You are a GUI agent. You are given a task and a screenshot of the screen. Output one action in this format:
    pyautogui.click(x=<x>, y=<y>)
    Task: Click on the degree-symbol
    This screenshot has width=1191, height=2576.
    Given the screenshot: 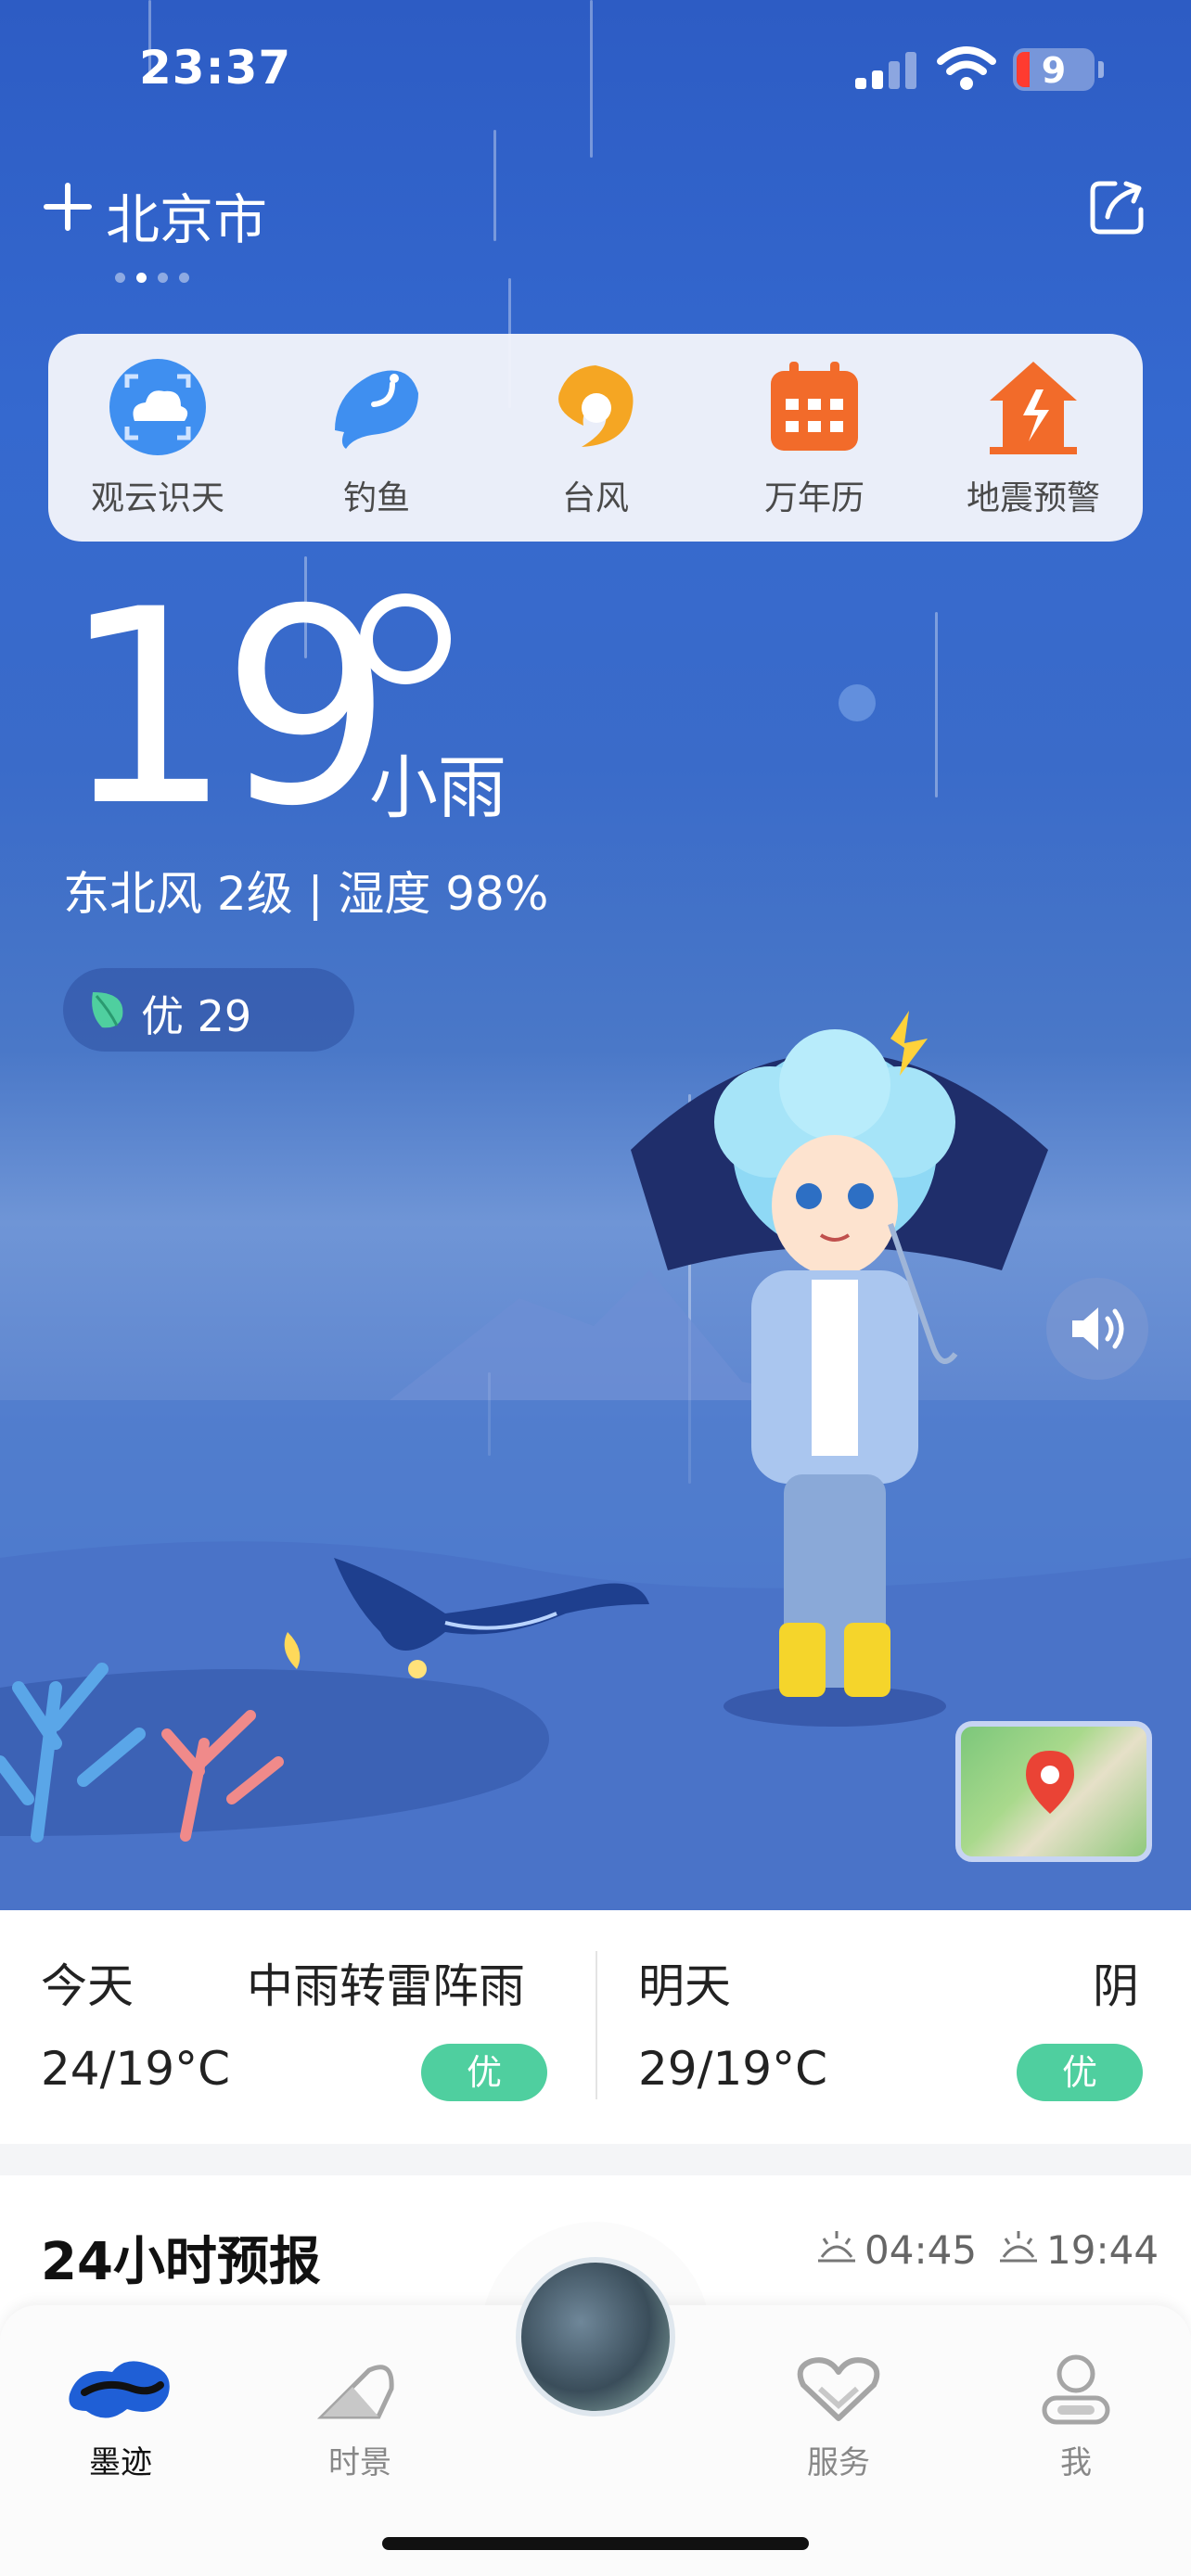 What is the action you would take?
    pyautogui.click(x=405, y=638)
    